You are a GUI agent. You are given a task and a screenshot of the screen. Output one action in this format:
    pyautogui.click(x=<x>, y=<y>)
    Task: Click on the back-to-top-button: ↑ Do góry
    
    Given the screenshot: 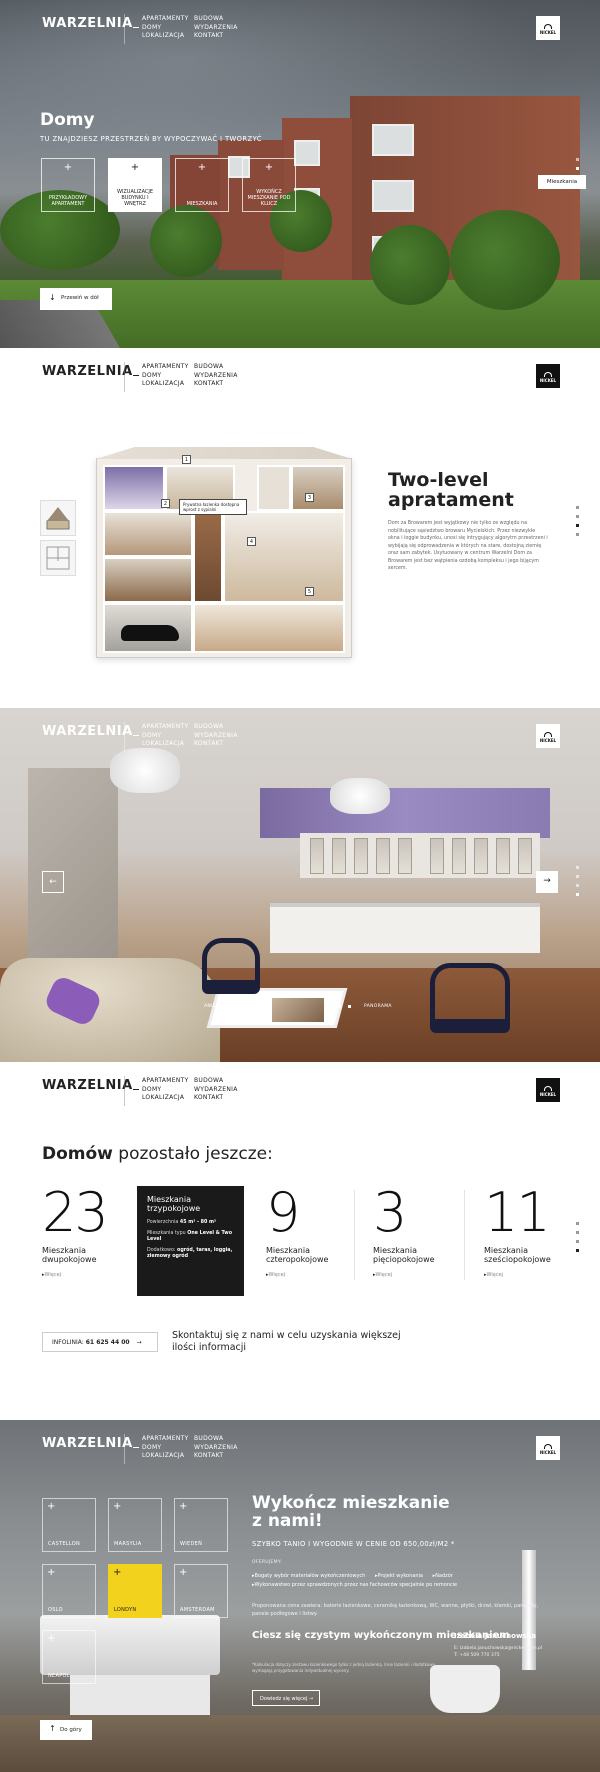 What is the action you would take?
    pyautogui.click(x=66, y=1730)
    